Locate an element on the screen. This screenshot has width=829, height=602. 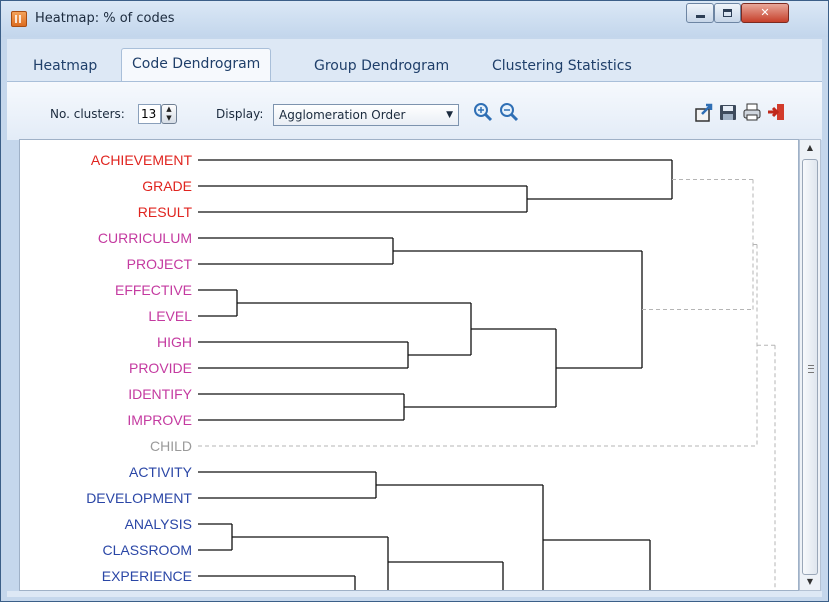
vertical-scrollbar: ▲ ▼ is located at coordinates (810, 365).